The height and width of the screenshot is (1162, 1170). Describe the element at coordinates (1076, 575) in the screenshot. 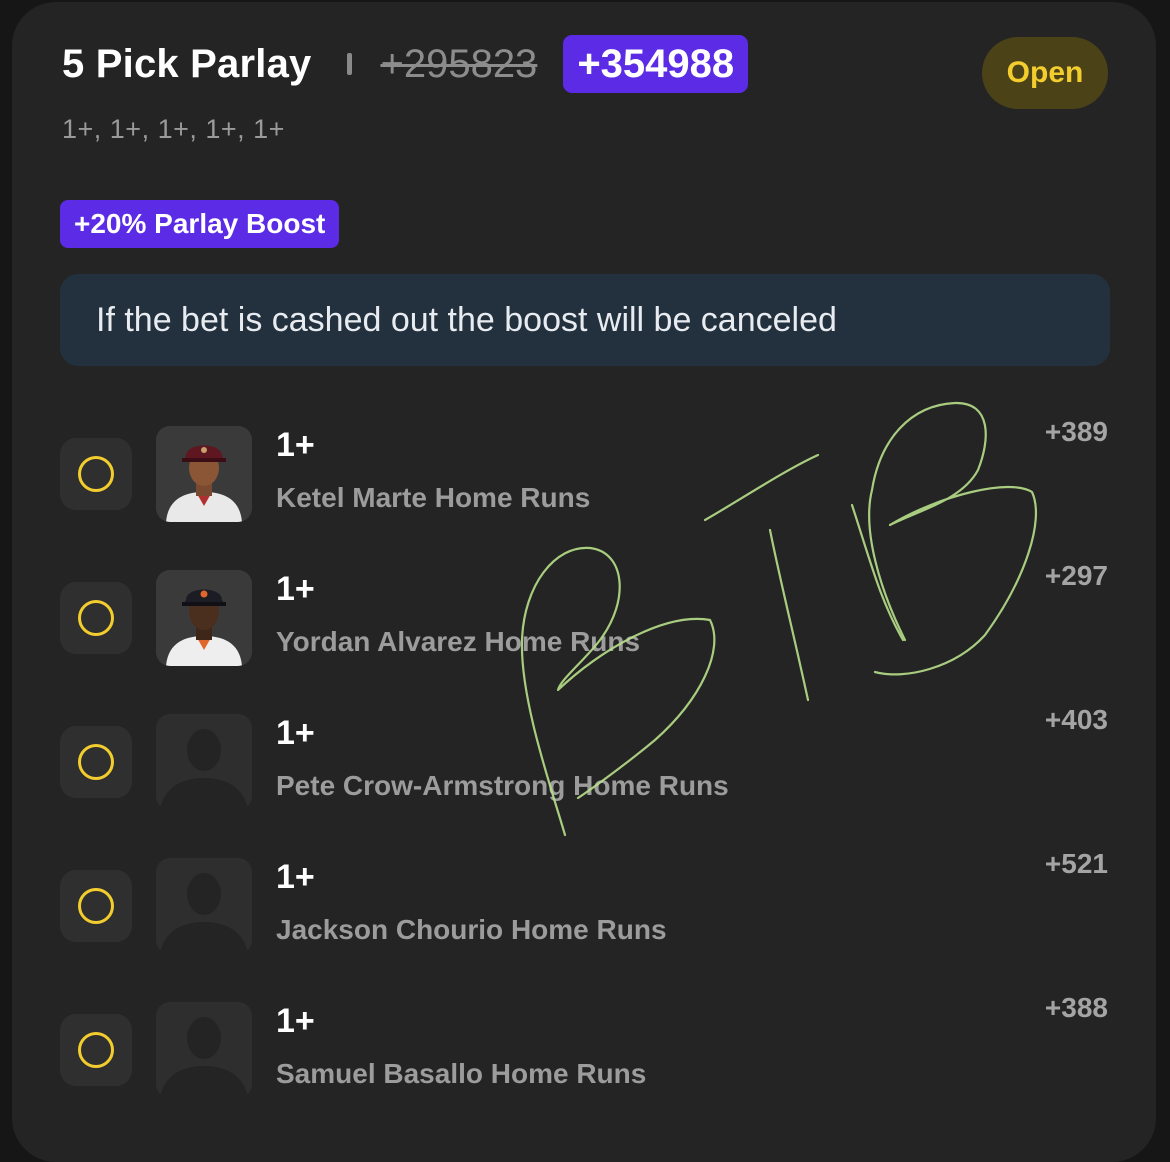

I see `leg-odds: +297` at that location.